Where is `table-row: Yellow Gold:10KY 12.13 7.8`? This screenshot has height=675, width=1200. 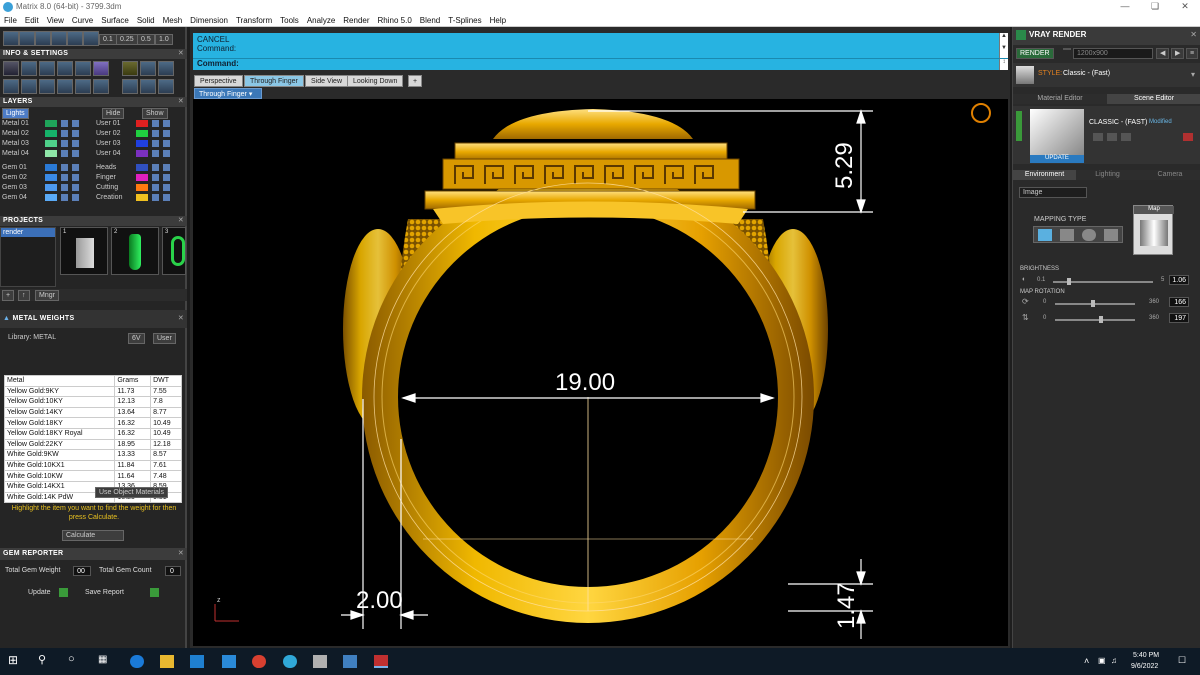 table-row: Yellow Gold:10KY 12.13 7.8 is located at coordinates (92, 402).